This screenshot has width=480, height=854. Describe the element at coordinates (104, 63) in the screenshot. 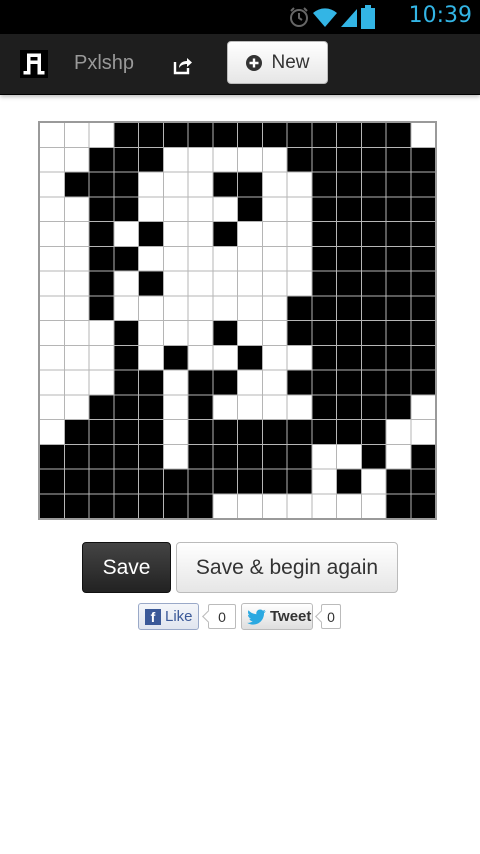

I see `brand-name: Pxlshp` at that location.